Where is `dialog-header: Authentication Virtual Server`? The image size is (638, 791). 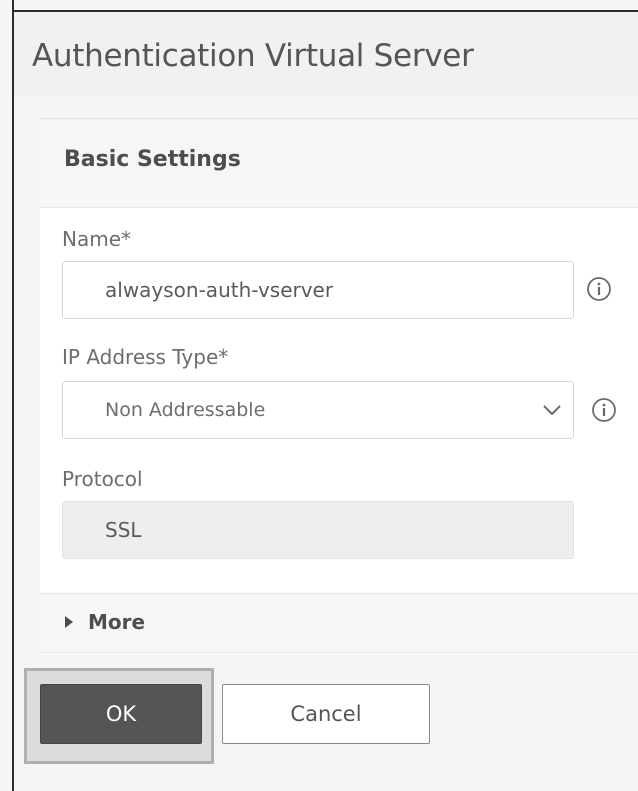 dialog-header: Authentication Virtual Server is located at coordinates (326, 54).